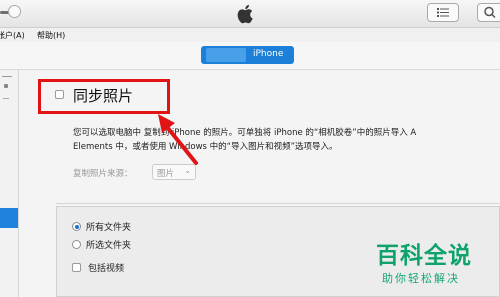 This screenshot has height=297, width=500. Describe the element at coordinates (104, 96) in the screenshot. I see `highlight-box` at that location.